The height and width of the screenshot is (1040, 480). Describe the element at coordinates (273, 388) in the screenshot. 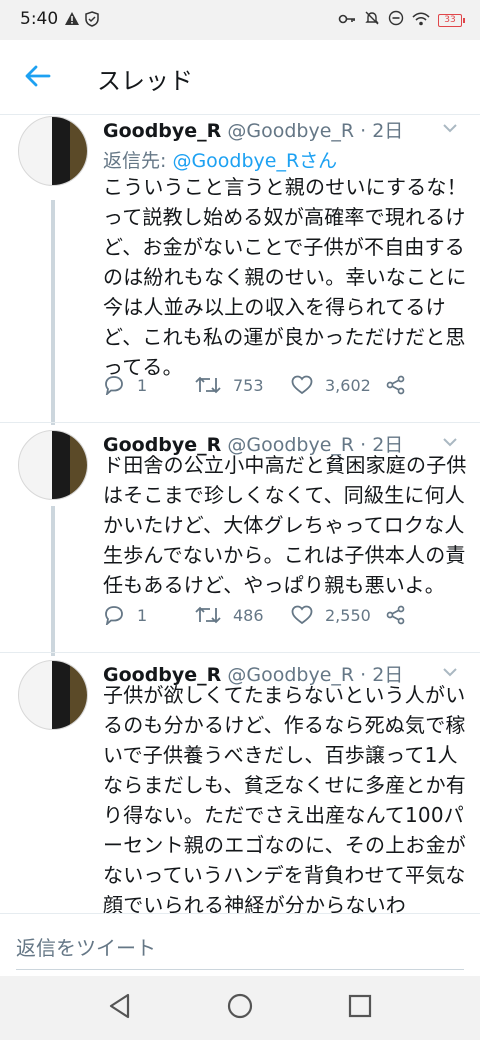

I see `tweet-actions: 1 753 3,602` at that location.